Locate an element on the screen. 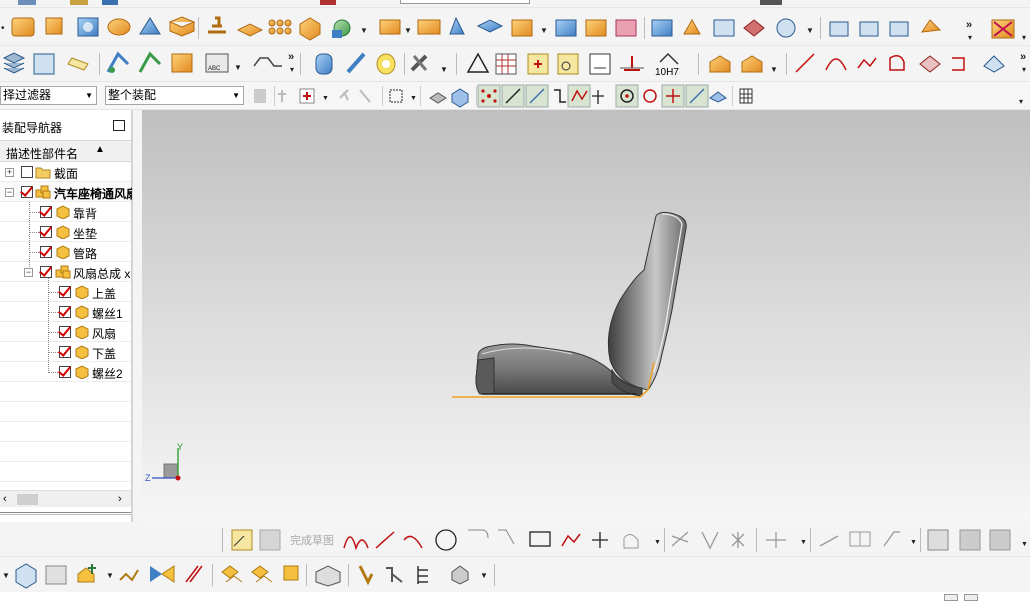  tools-toolbar-icons: ABC ▼ » ▾ ▼ 10H7 ▼ » ▾ is located at coordinates (514, 64).